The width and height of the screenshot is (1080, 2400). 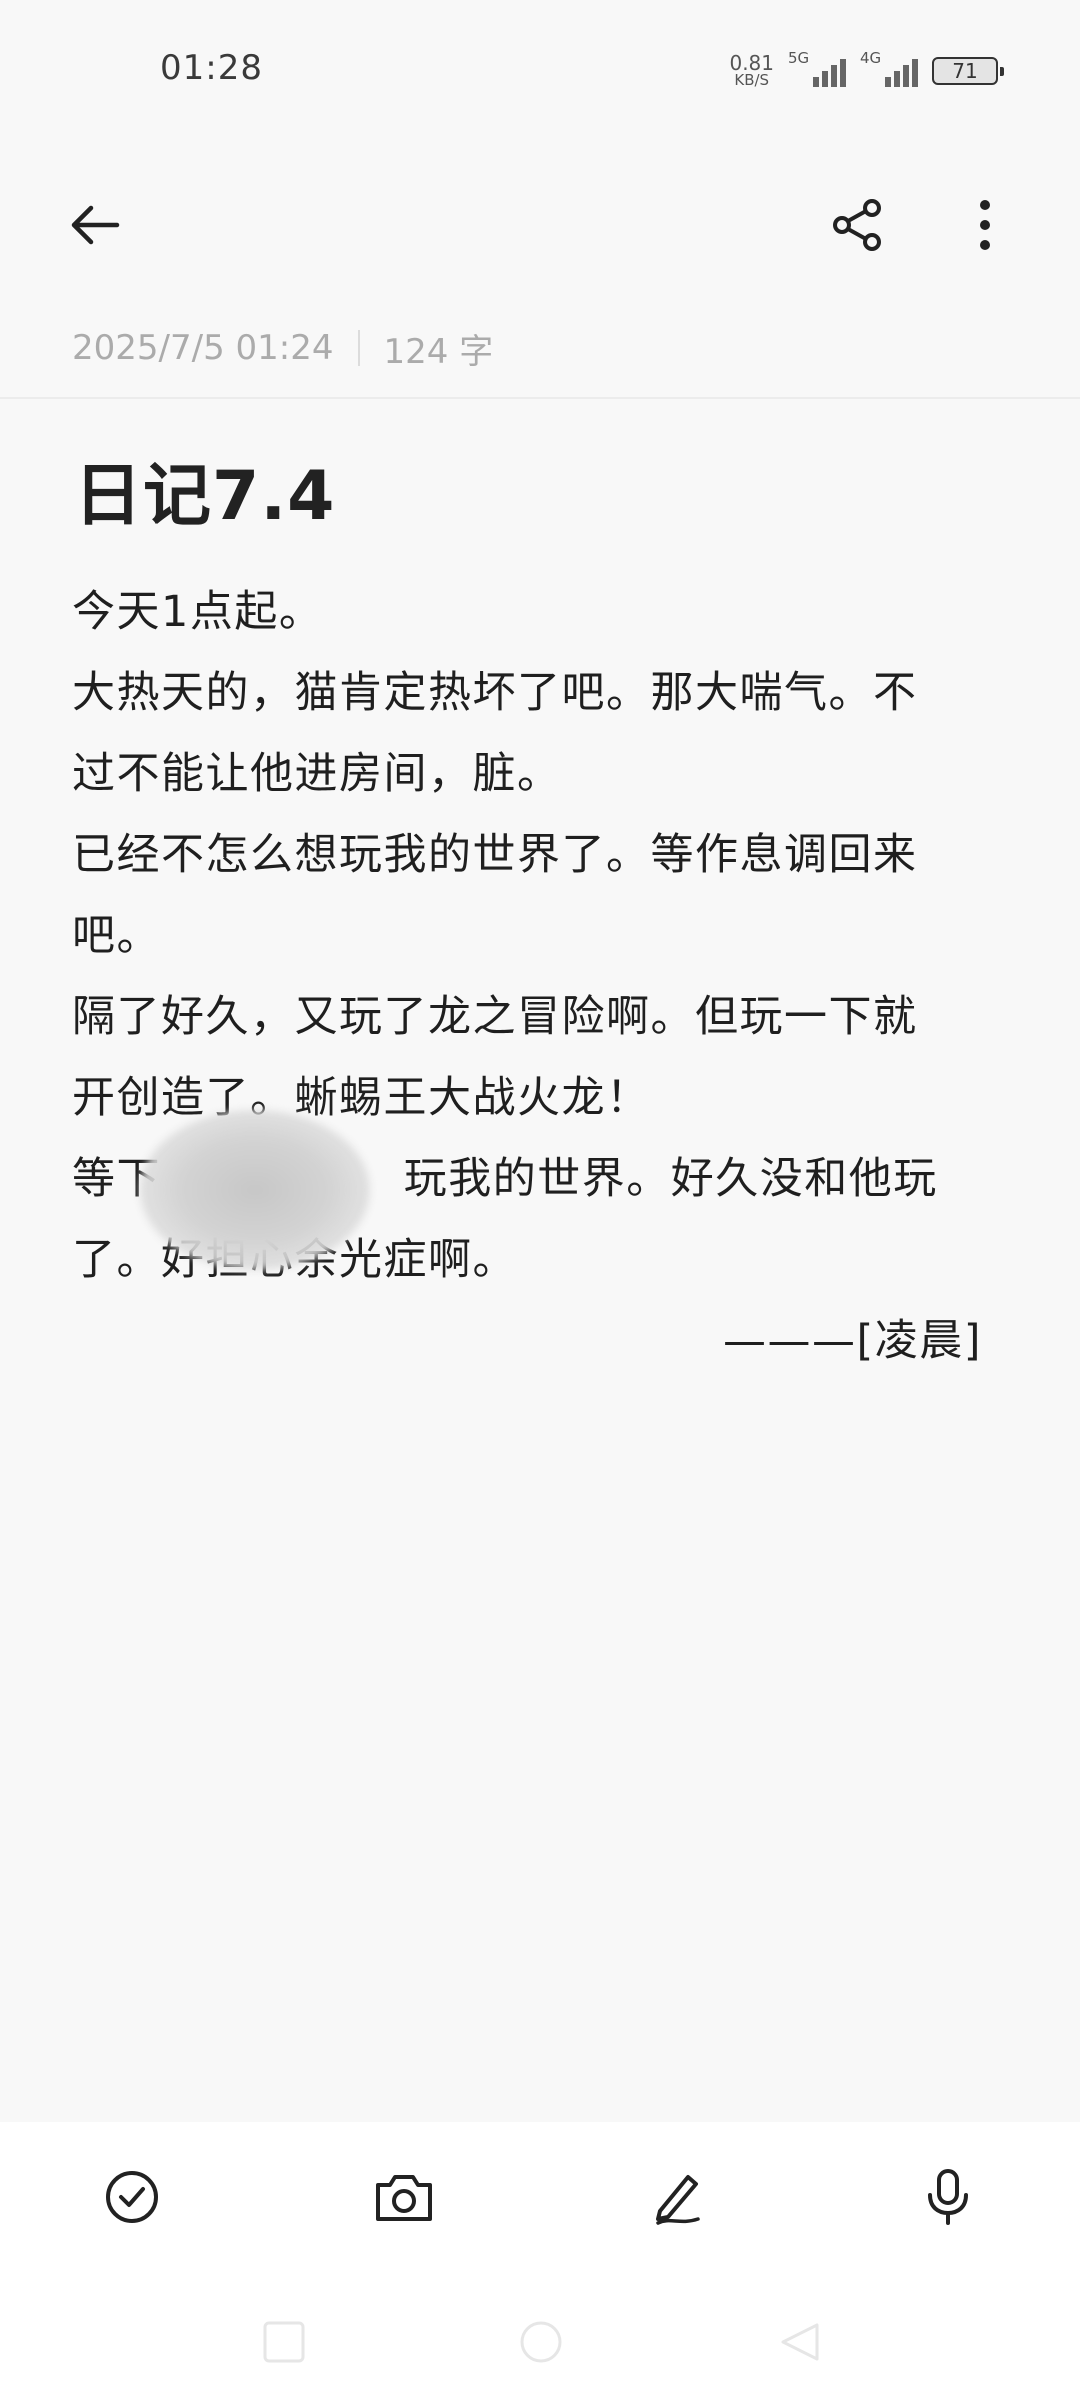 I want to click on camera-button, so click(x=404, y=2197).